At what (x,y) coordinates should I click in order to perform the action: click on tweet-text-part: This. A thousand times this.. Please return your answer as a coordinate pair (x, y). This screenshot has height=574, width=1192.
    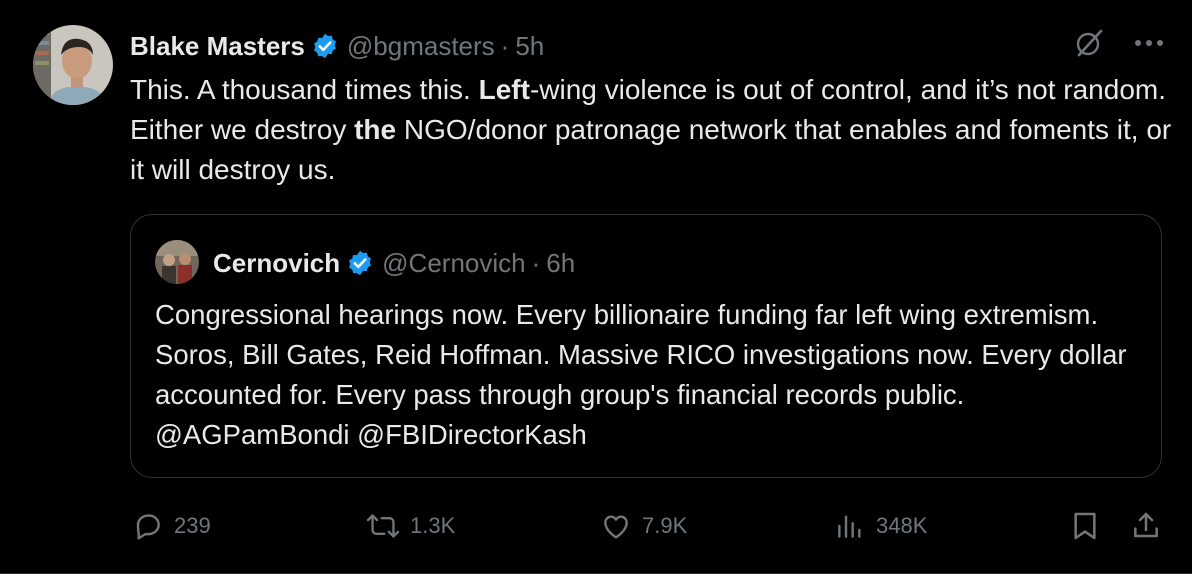
    Looking at the image, I should click on (304, 89).